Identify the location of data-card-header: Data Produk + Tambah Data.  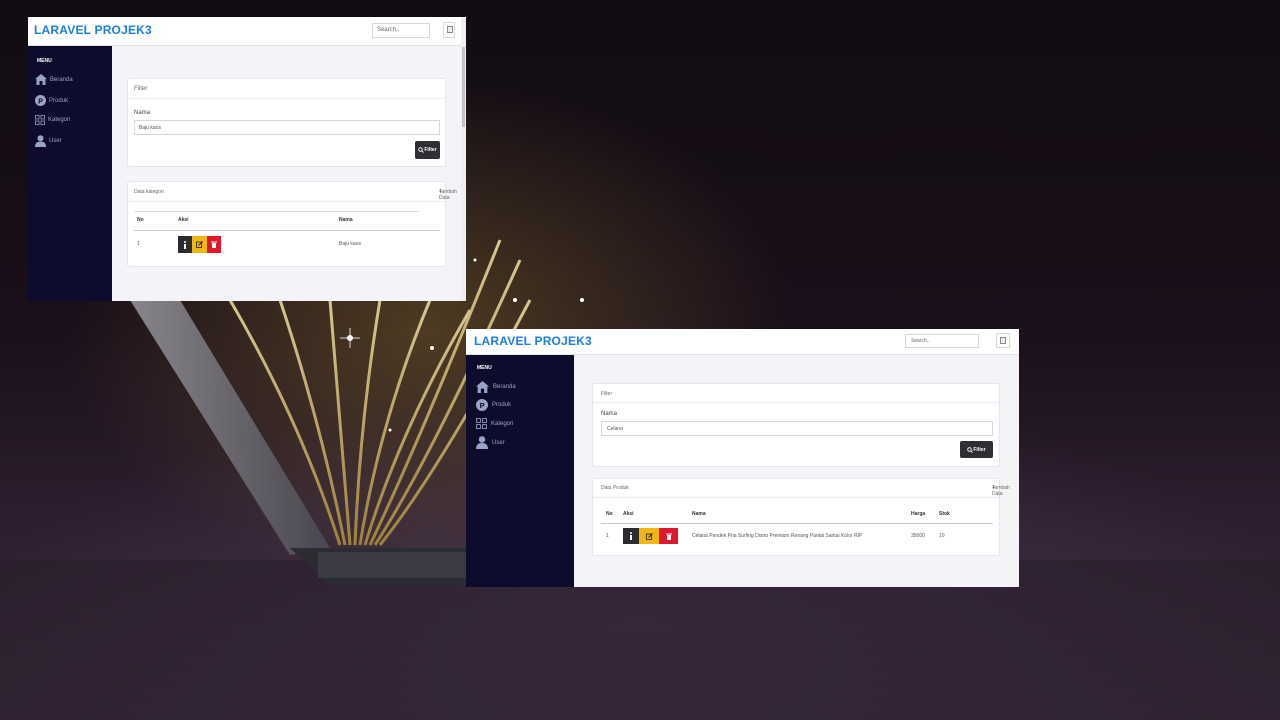
(801, 488).